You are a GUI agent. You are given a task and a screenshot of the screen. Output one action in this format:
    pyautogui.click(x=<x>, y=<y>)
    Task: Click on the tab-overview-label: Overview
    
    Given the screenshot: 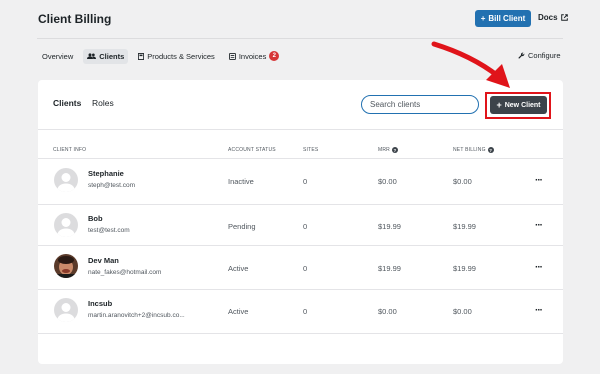 What is the action you would take?
    pyautogui.click(x=58, y=56)
    